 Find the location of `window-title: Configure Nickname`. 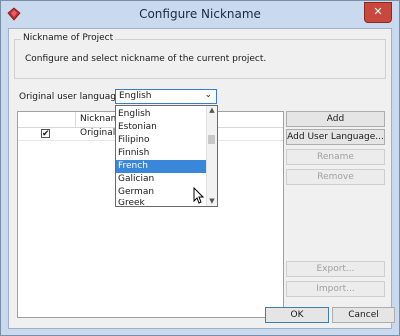

window-title: Configure Nickname is located at coordinates (200, 14).